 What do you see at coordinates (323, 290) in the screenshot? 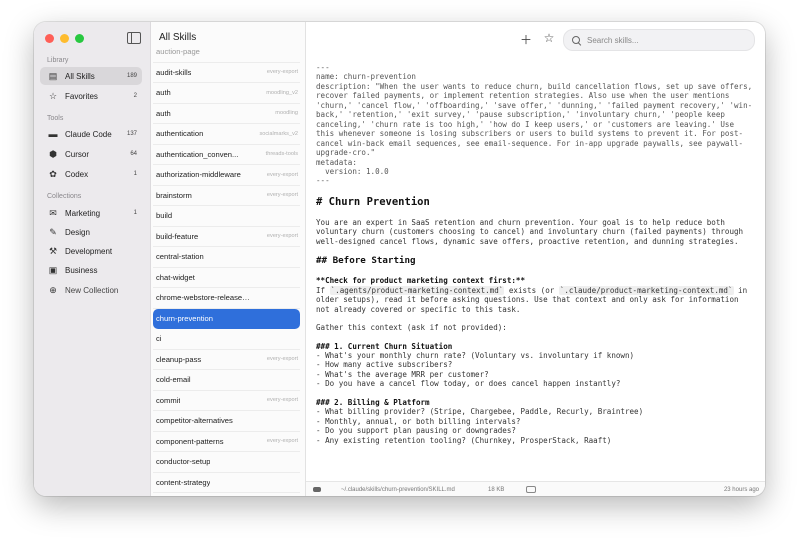
I see `doc-check-pre: If` at bounding box center [323, 290].